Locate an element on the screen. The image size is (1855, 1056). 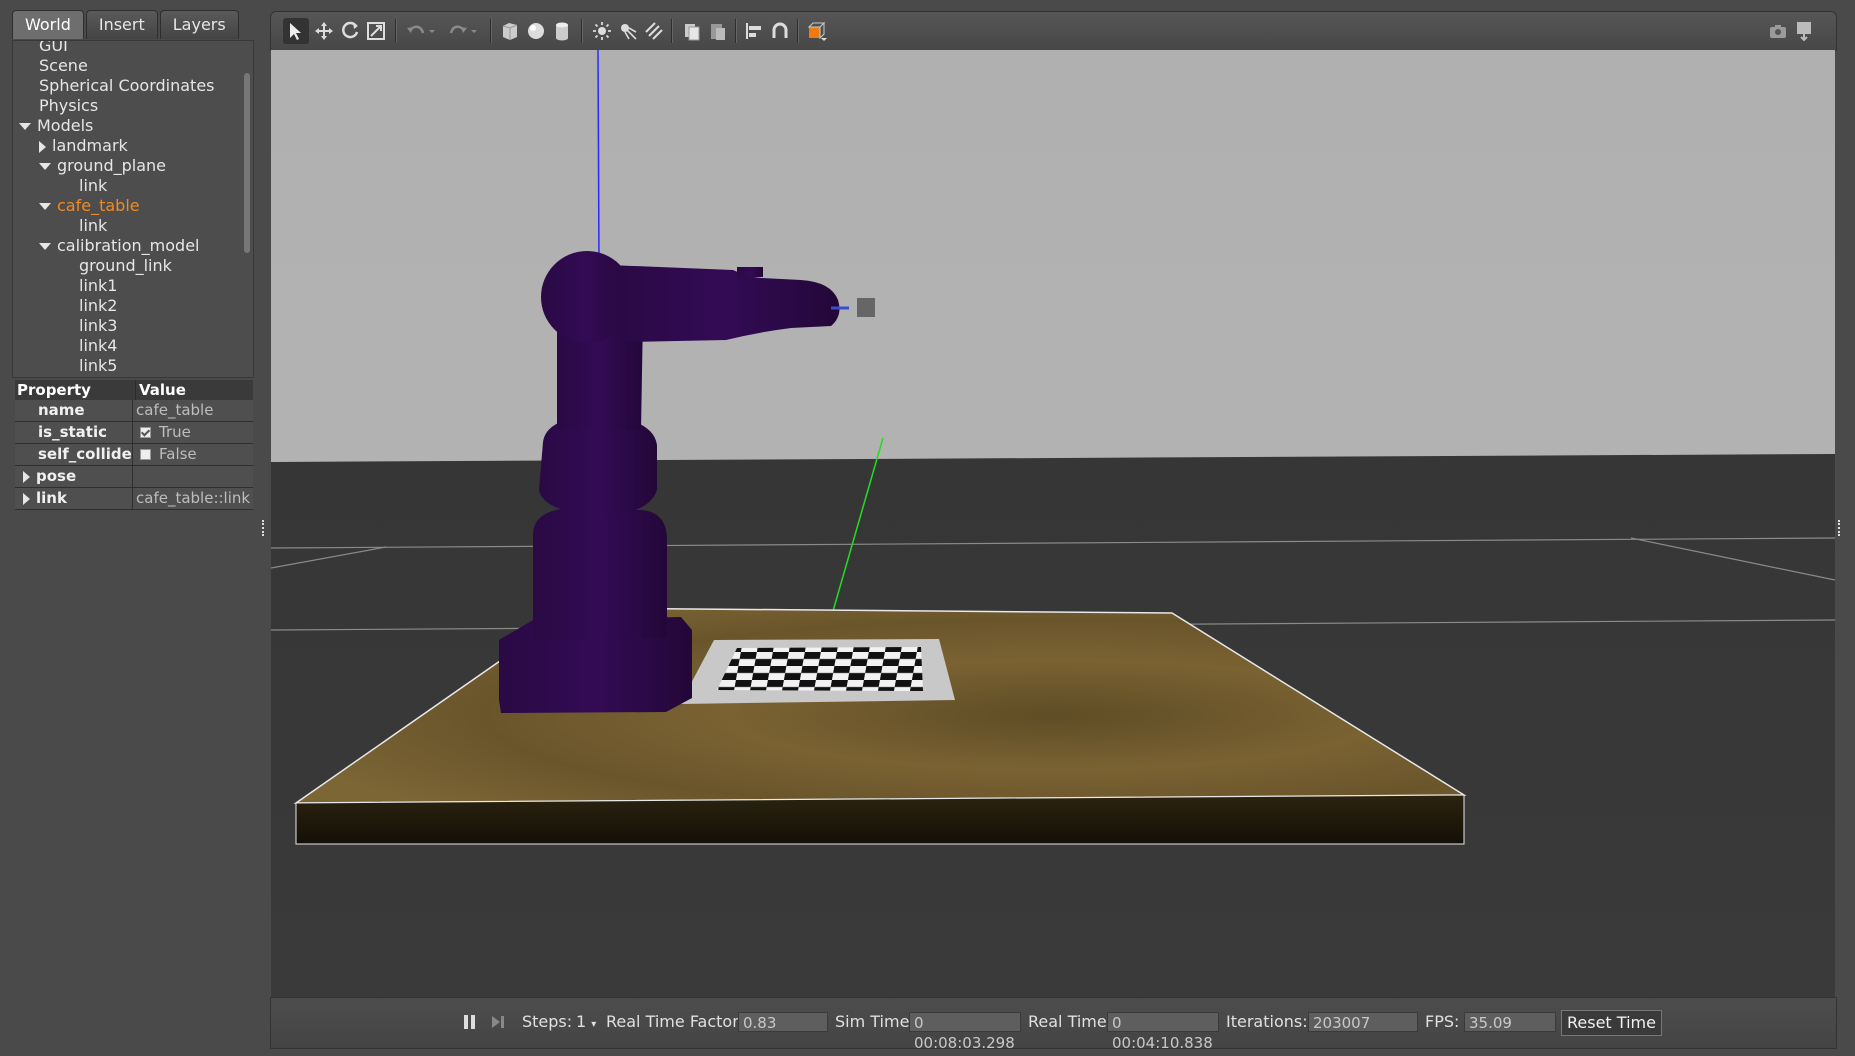
robot-lower-link is located at coordinates (600, 574).